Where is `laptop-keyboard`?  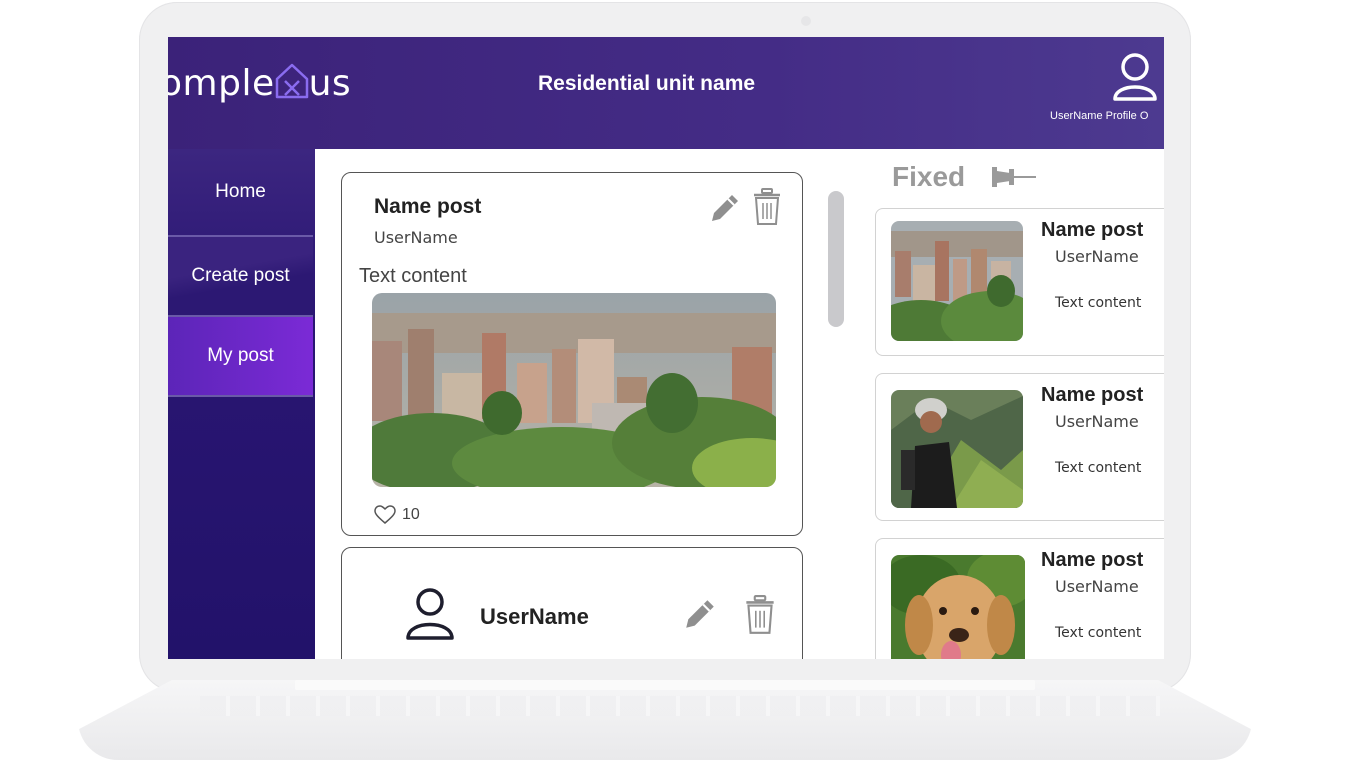 laptop-keyboard is located at coordinates (680, 706).